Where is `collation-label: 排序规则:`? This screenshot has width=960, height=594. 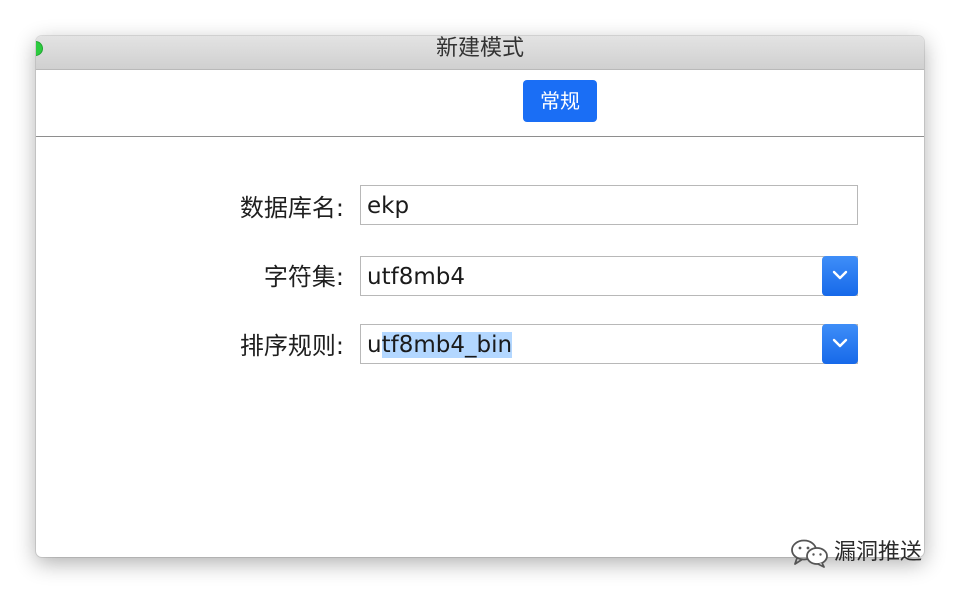 collation-label: 排序规则: is located at coordinates (291, 346).